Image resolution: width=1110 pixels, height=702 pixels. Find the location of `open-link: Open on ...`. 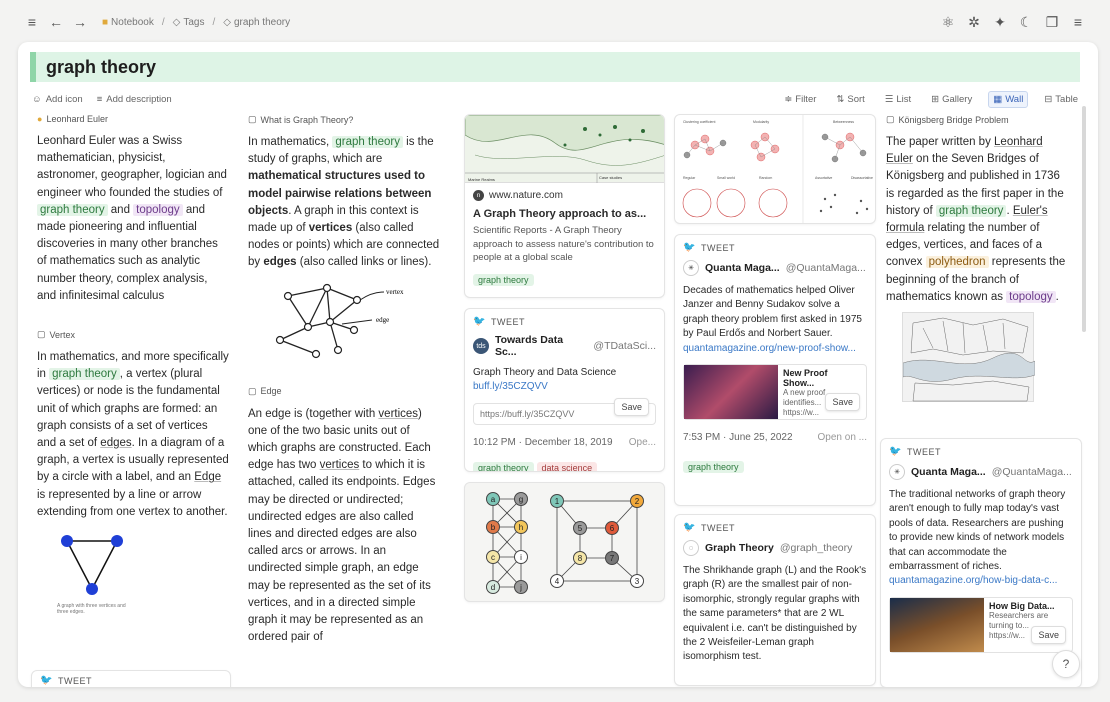

open-link: Open on ... is located at coordinates (842, 437).